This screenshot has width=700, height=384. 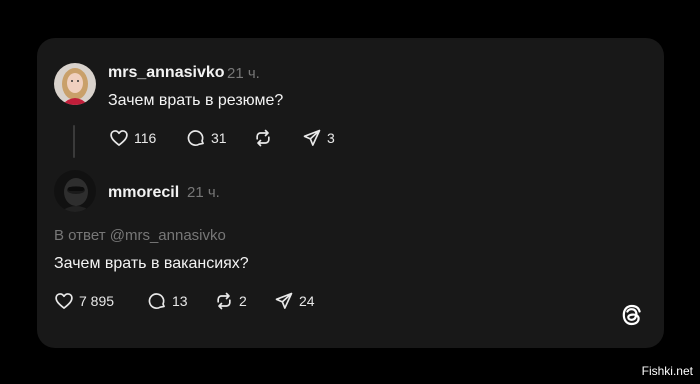 I want to click on post-username: mrs_annasivko, so click(x=166, y=73).